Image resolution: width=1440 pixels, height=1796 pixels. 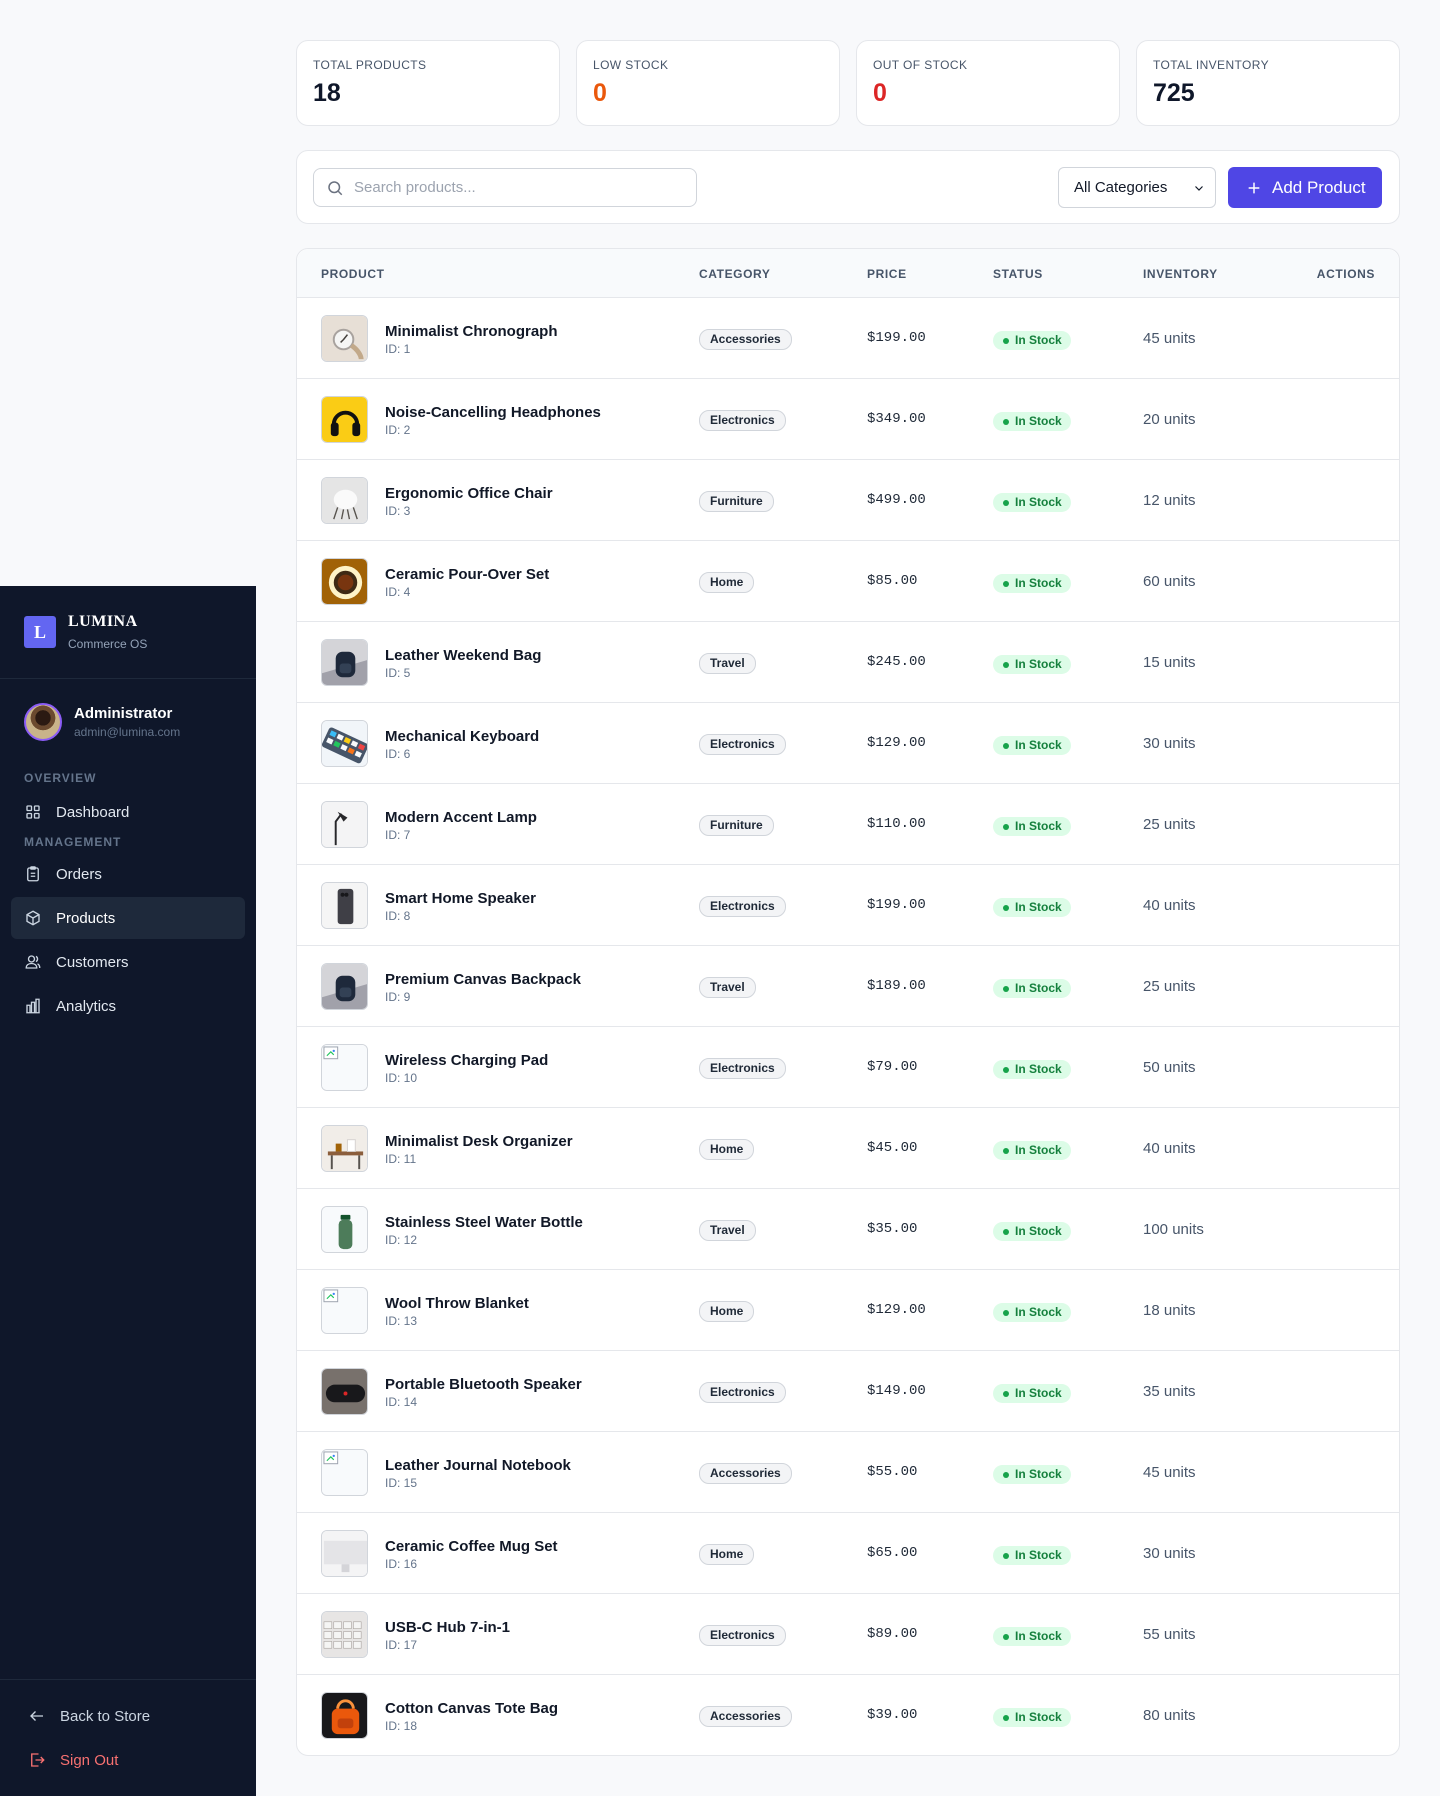 What do you see at coordinates (1173, 1229) in the screenshot?
I see `inventory-count: 100 units` at bounding box center [1173, 1229].